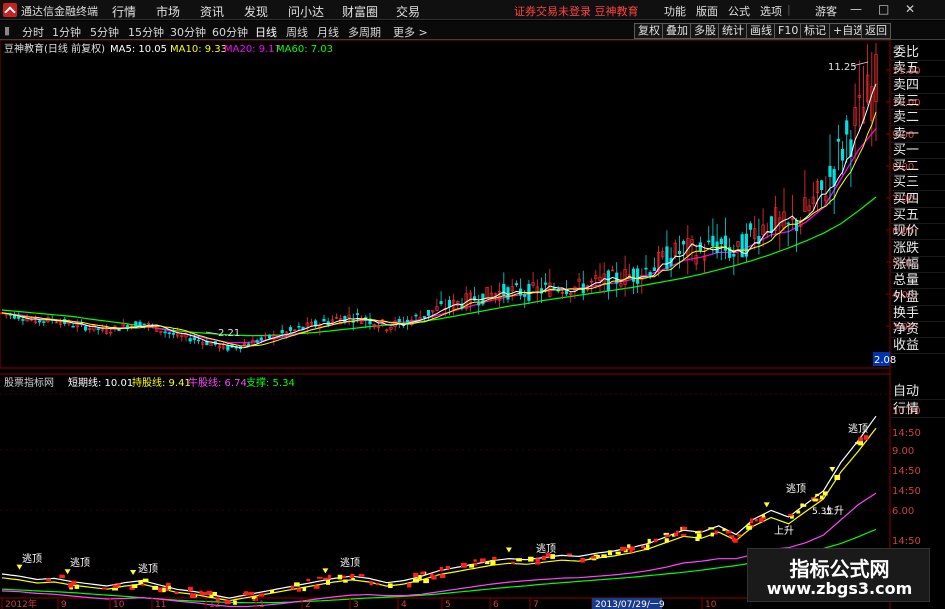  I want to click on draw-line-button: 画线, so click(761, 31).